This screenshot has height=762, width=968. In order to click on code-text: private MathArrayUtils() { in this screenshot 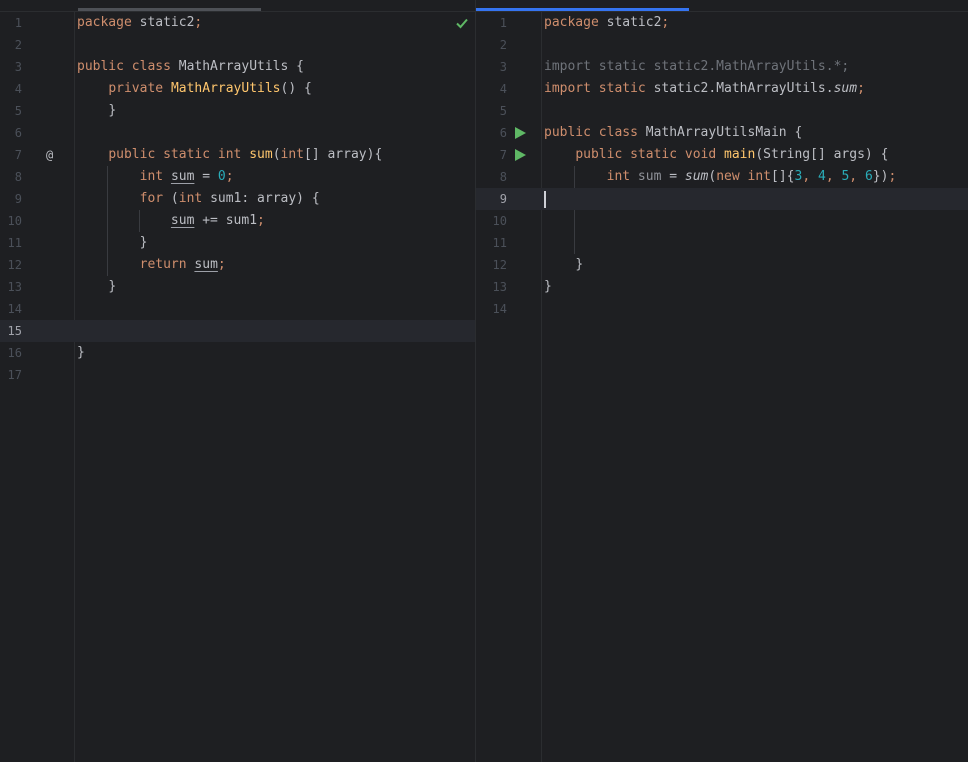, I will do `click(194, 89)`.